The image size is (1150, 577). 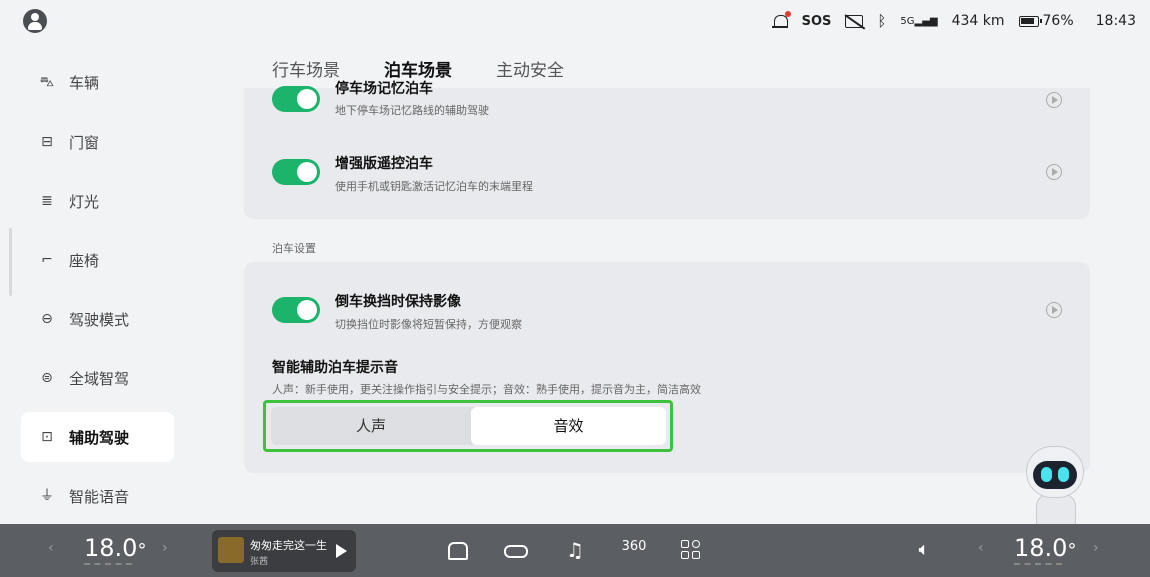 What do you see at coordinates (568, 426) in the screenshot?
I see `sound-option-effect: 音效` at bounding box center [568, 426].